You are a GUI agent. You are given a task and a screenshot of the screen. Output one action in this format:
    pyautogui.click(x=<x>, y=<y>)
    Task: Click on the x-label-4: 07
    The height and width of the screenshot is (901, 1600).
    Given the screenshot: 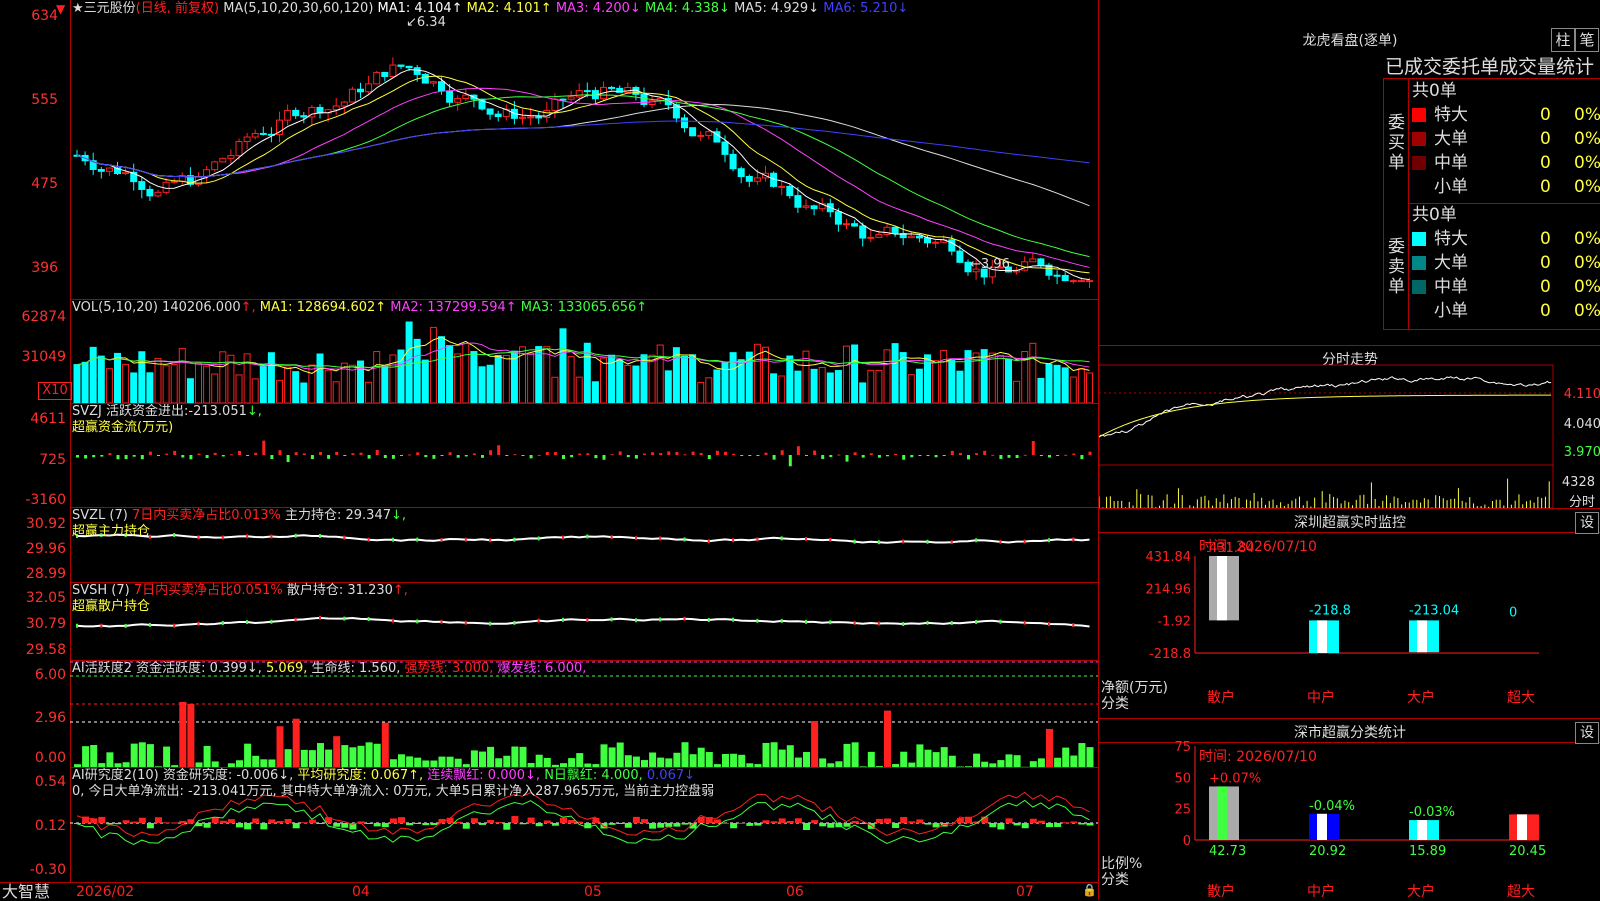 What is the action you would take?
    pyautogui.click(x=1025, y=892)
    